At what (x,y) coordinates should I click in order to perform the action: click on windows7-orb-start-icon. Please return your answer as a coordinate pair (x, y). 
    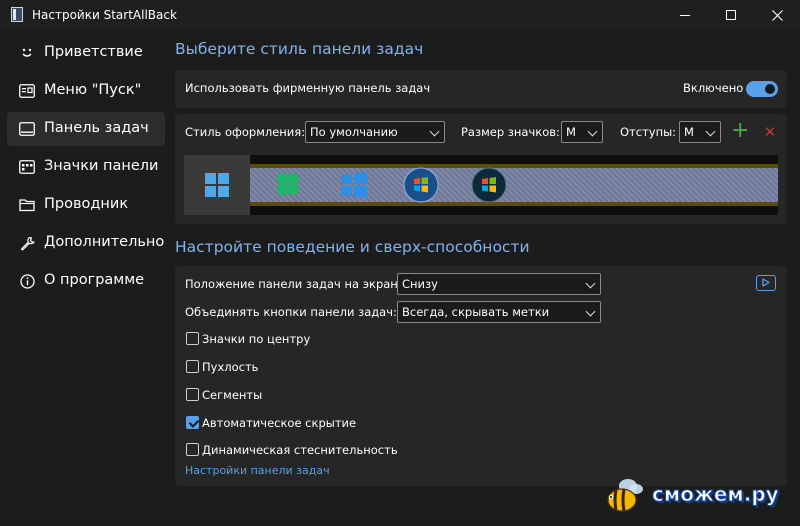
    Looking at the image, I should click on (421, 185).